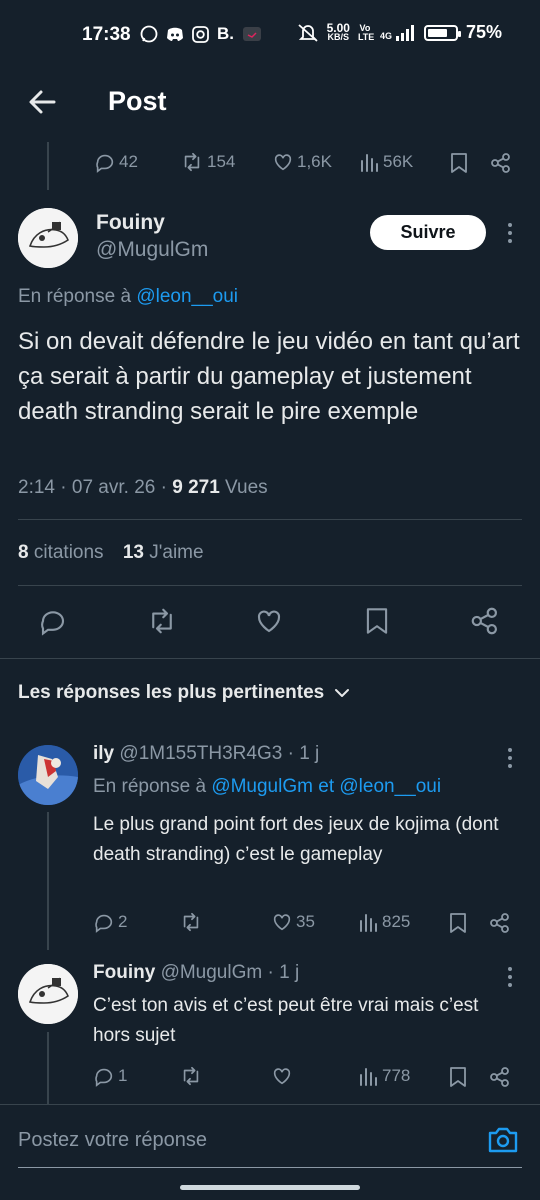 The height and width of the screenshot is (1200, 540). Describe the element at coordinates (116, 162) in the screenshot. I see `reply-button: 42` at that location.